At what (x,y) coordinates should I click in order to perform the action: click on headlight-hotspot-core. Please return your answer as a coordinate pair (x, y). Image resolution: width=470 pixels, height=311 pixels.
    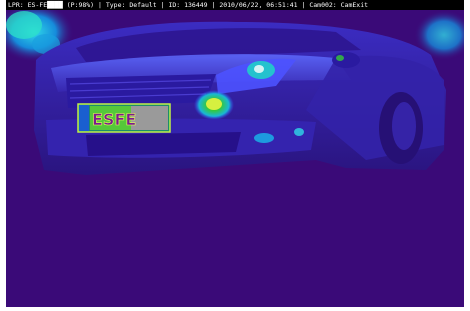
    Looking at the image, I should click on (259, 69).